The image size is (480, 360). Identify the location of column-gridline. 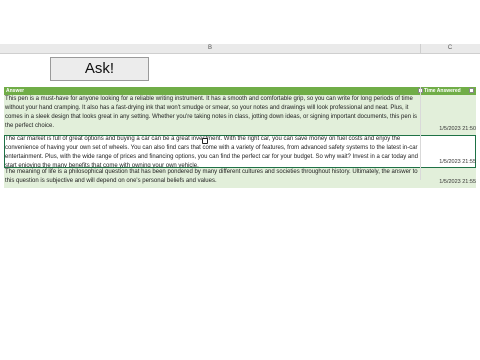
(420, 133).